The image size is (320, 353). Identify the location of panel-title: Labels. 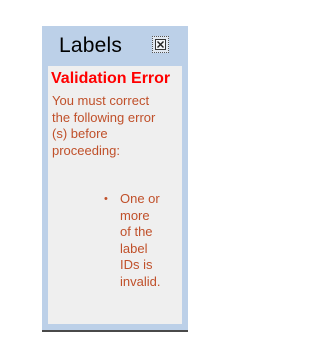
(91, 45).